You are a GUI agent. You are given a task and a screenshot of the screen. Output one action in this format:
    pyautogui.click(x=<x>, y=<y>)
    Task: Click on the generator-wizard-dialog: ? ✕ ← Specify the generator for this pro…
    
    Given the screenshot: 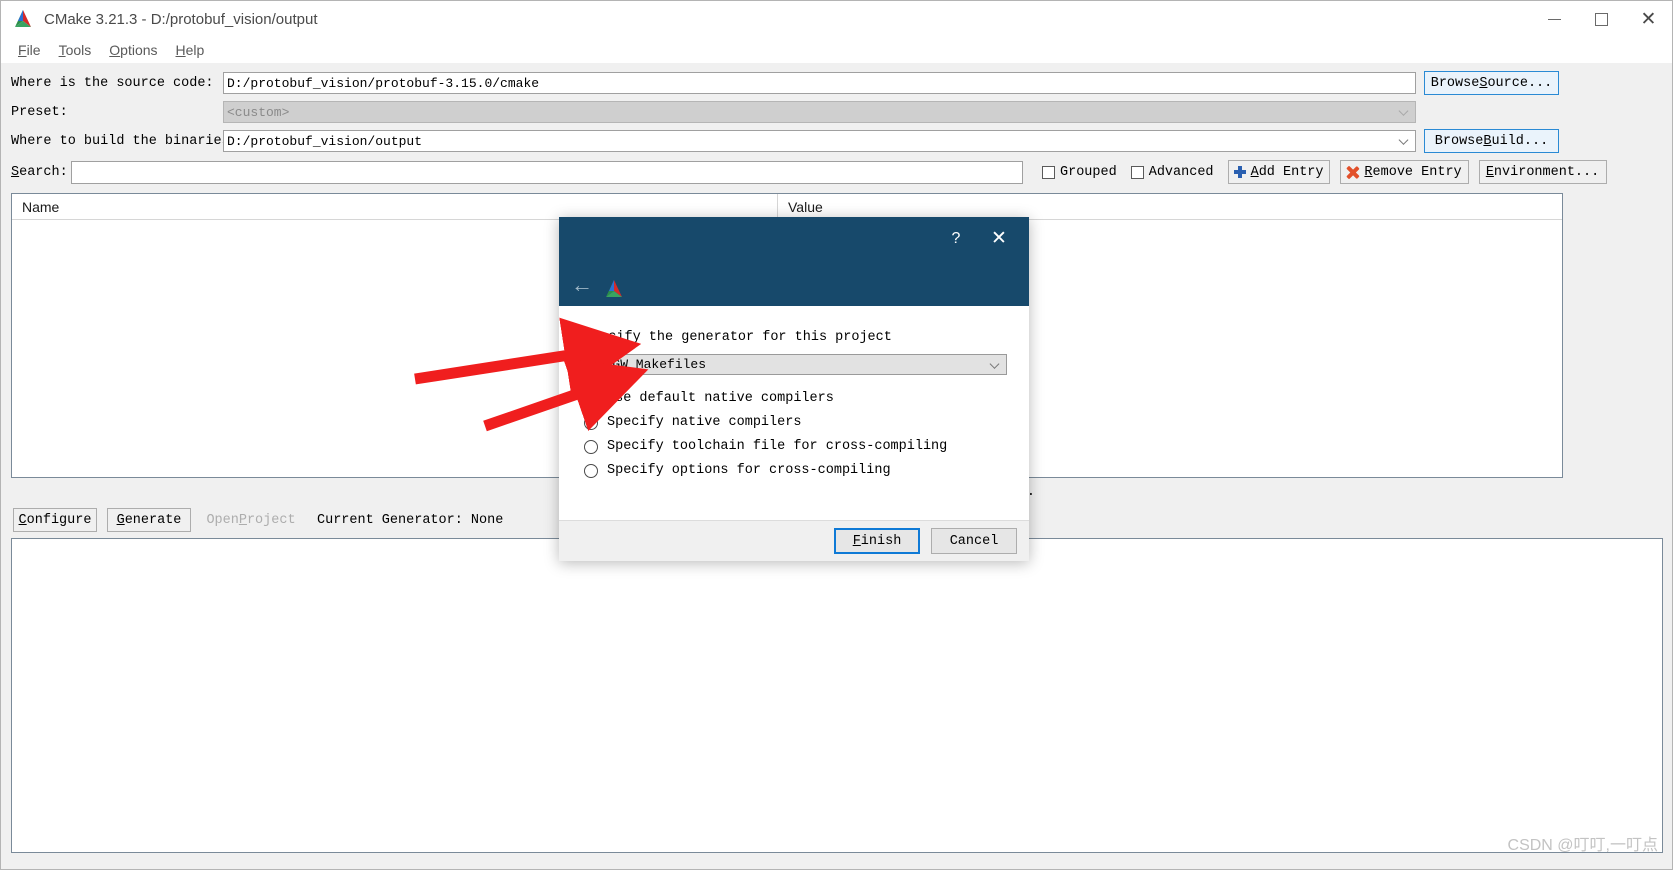 What is the action you would take?
    pyautogui.click(x=794, y=389)
    